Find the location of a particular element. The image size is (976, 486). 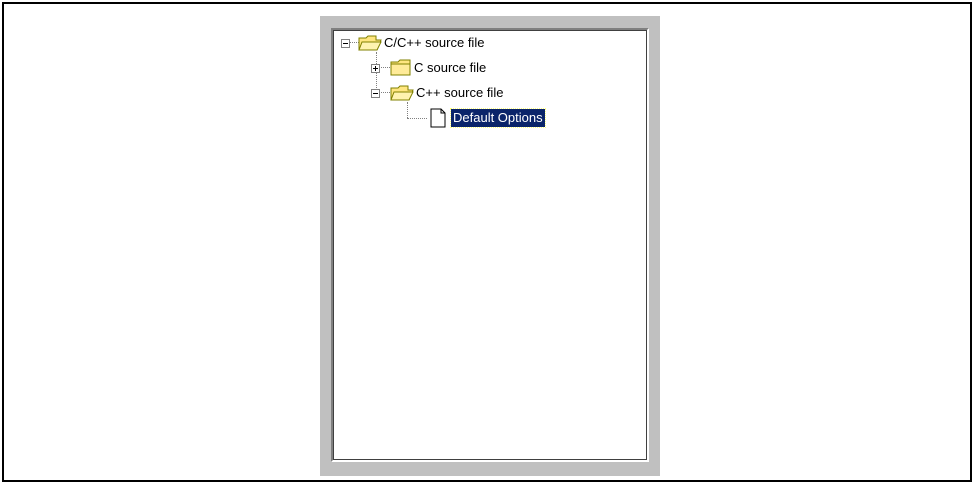

tree-node-label: C source file is located at coordinates (450, 67).